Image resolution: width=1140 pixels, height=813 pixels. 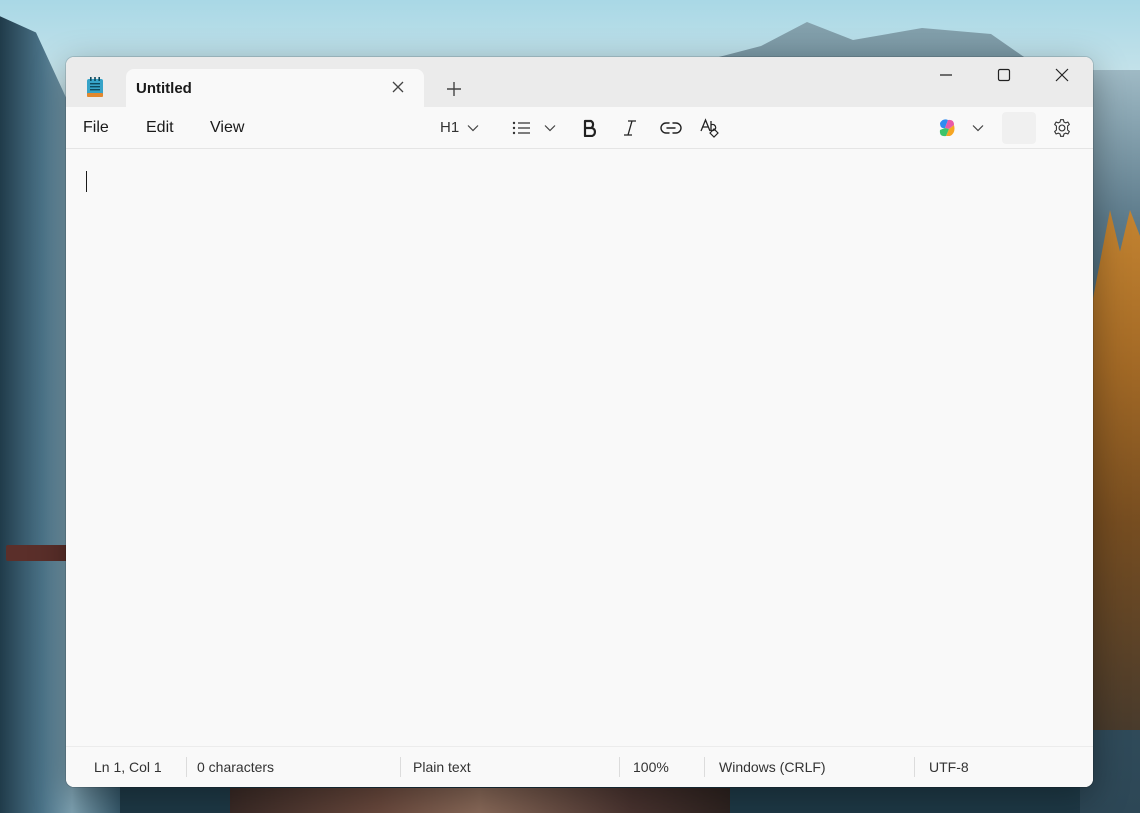 I want to click on menu-bar: File Edit View H1, so click(x=579, y=128).